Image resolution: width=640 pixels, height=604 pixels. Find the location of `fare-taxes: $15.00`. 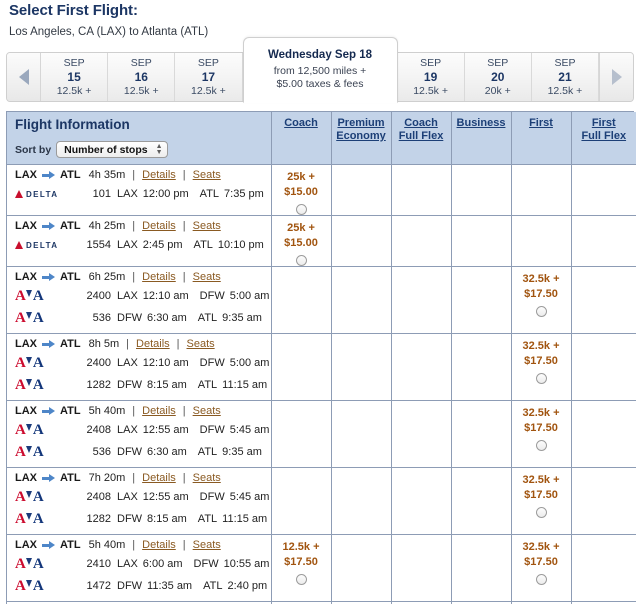

fare-taxes: $15.00 is located at coordinates (301, 243).